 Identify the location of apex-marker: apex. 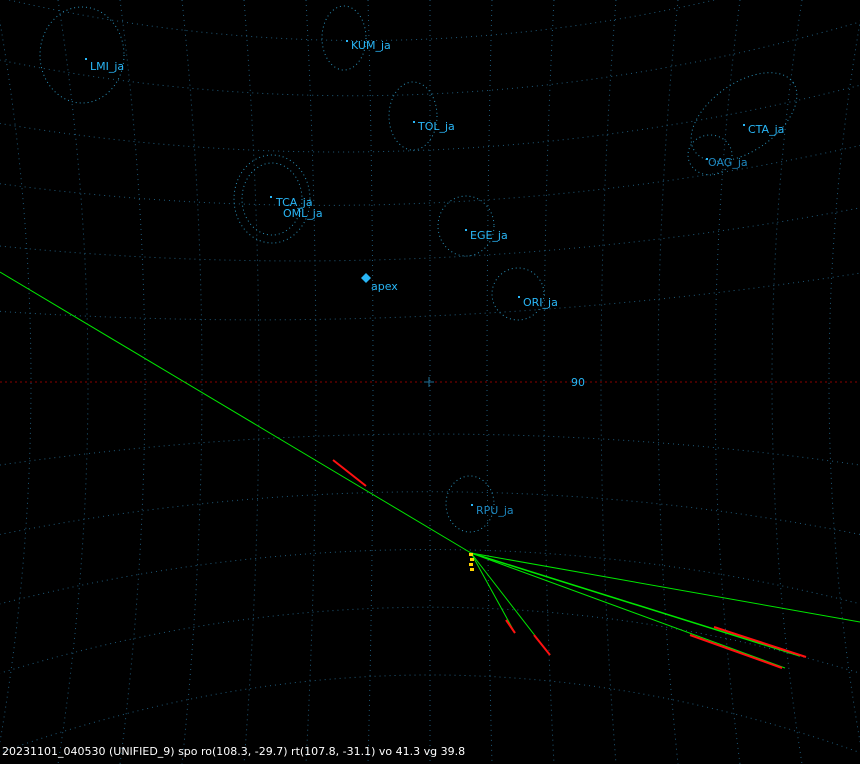
(379, 283).